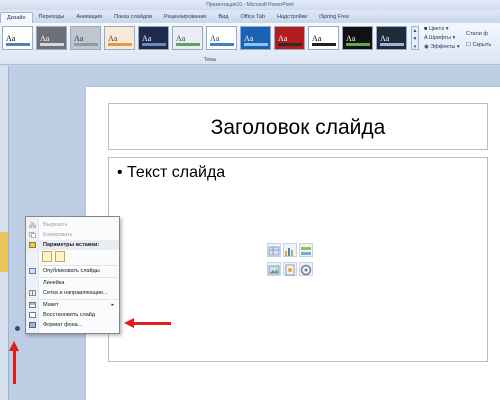  I want to click on media-icon, so click(306, 268).